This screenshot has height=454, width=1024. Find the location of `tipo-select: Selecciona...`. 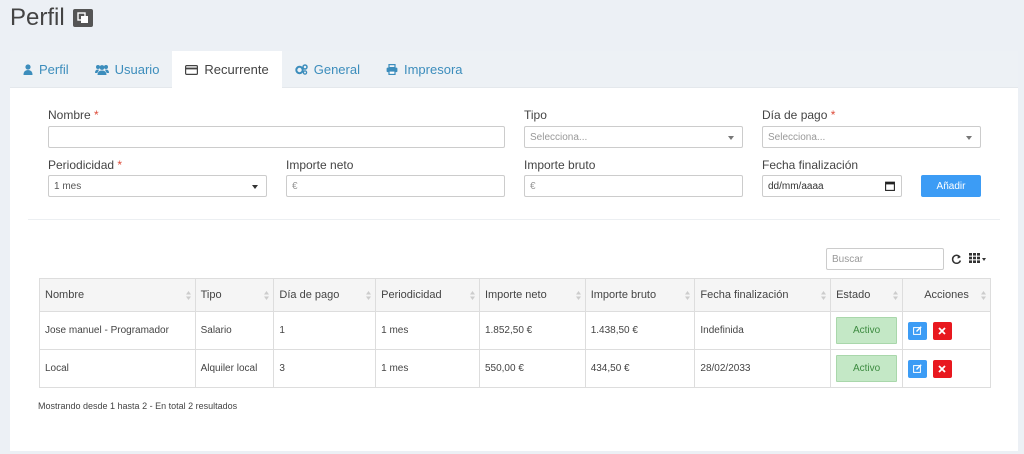

tipo-select: Selecciona... is located at coordinates (633, 137).